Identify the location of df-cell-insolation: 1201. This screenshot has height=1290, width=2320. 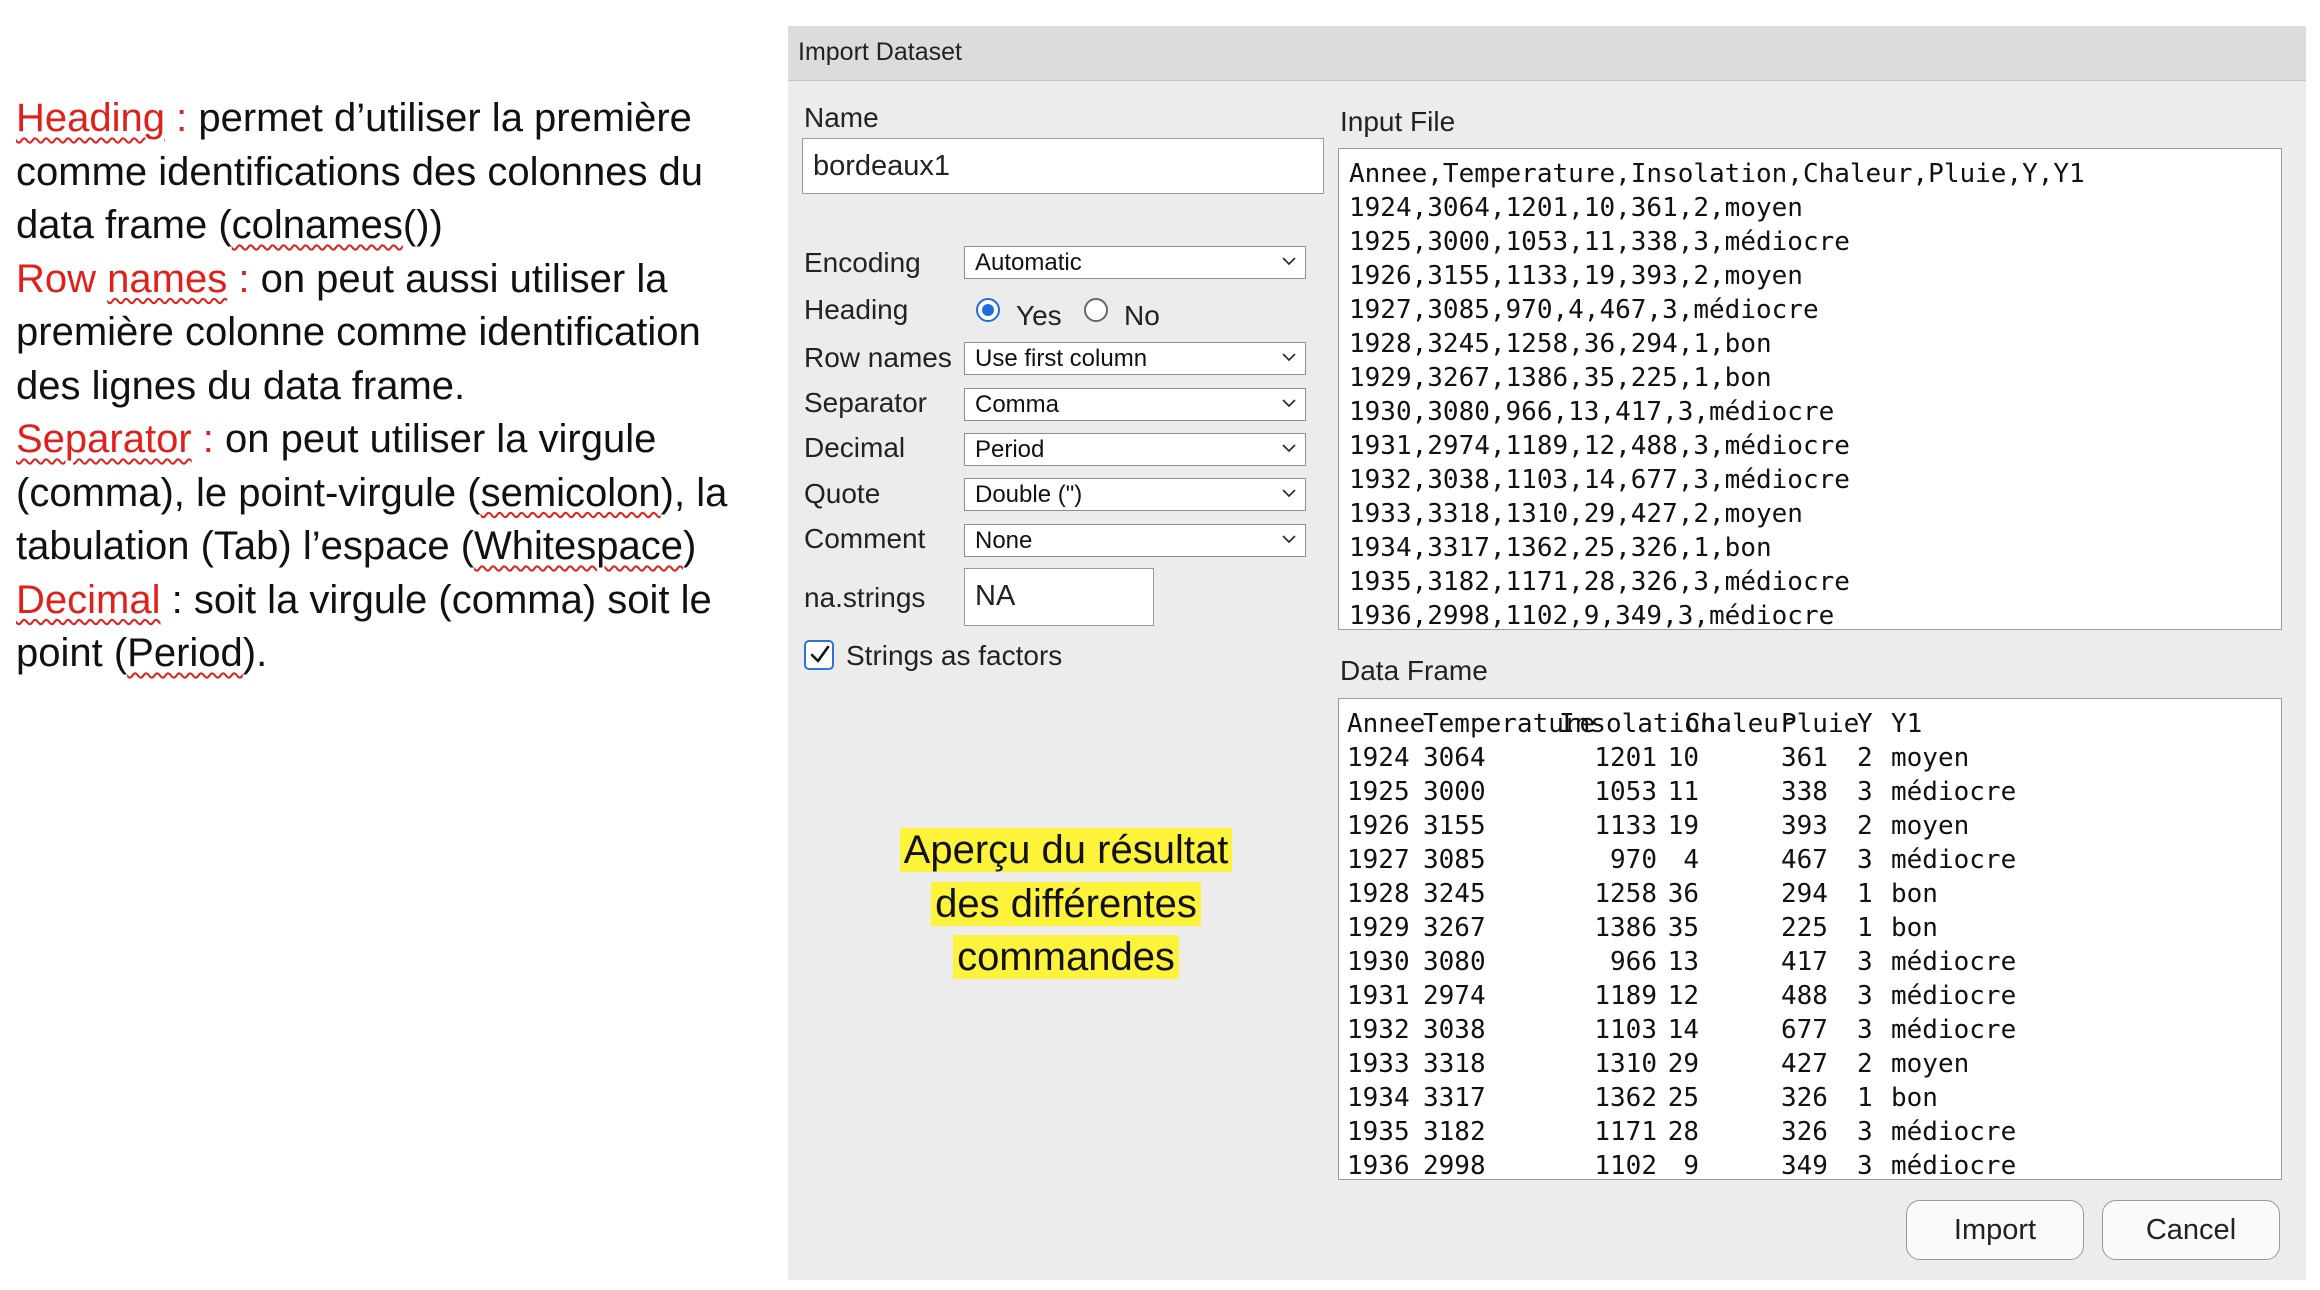
(1625, 758).